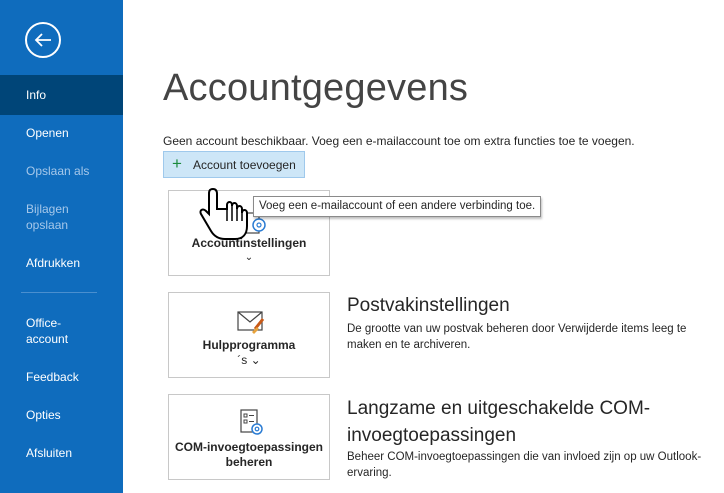 This screenshot has height=493, width=724. Describe the element at coordinates (61, 217) in the screenshot. I see `nav-bijlagen-opslaan: Bijlagen opslaan` at that location.